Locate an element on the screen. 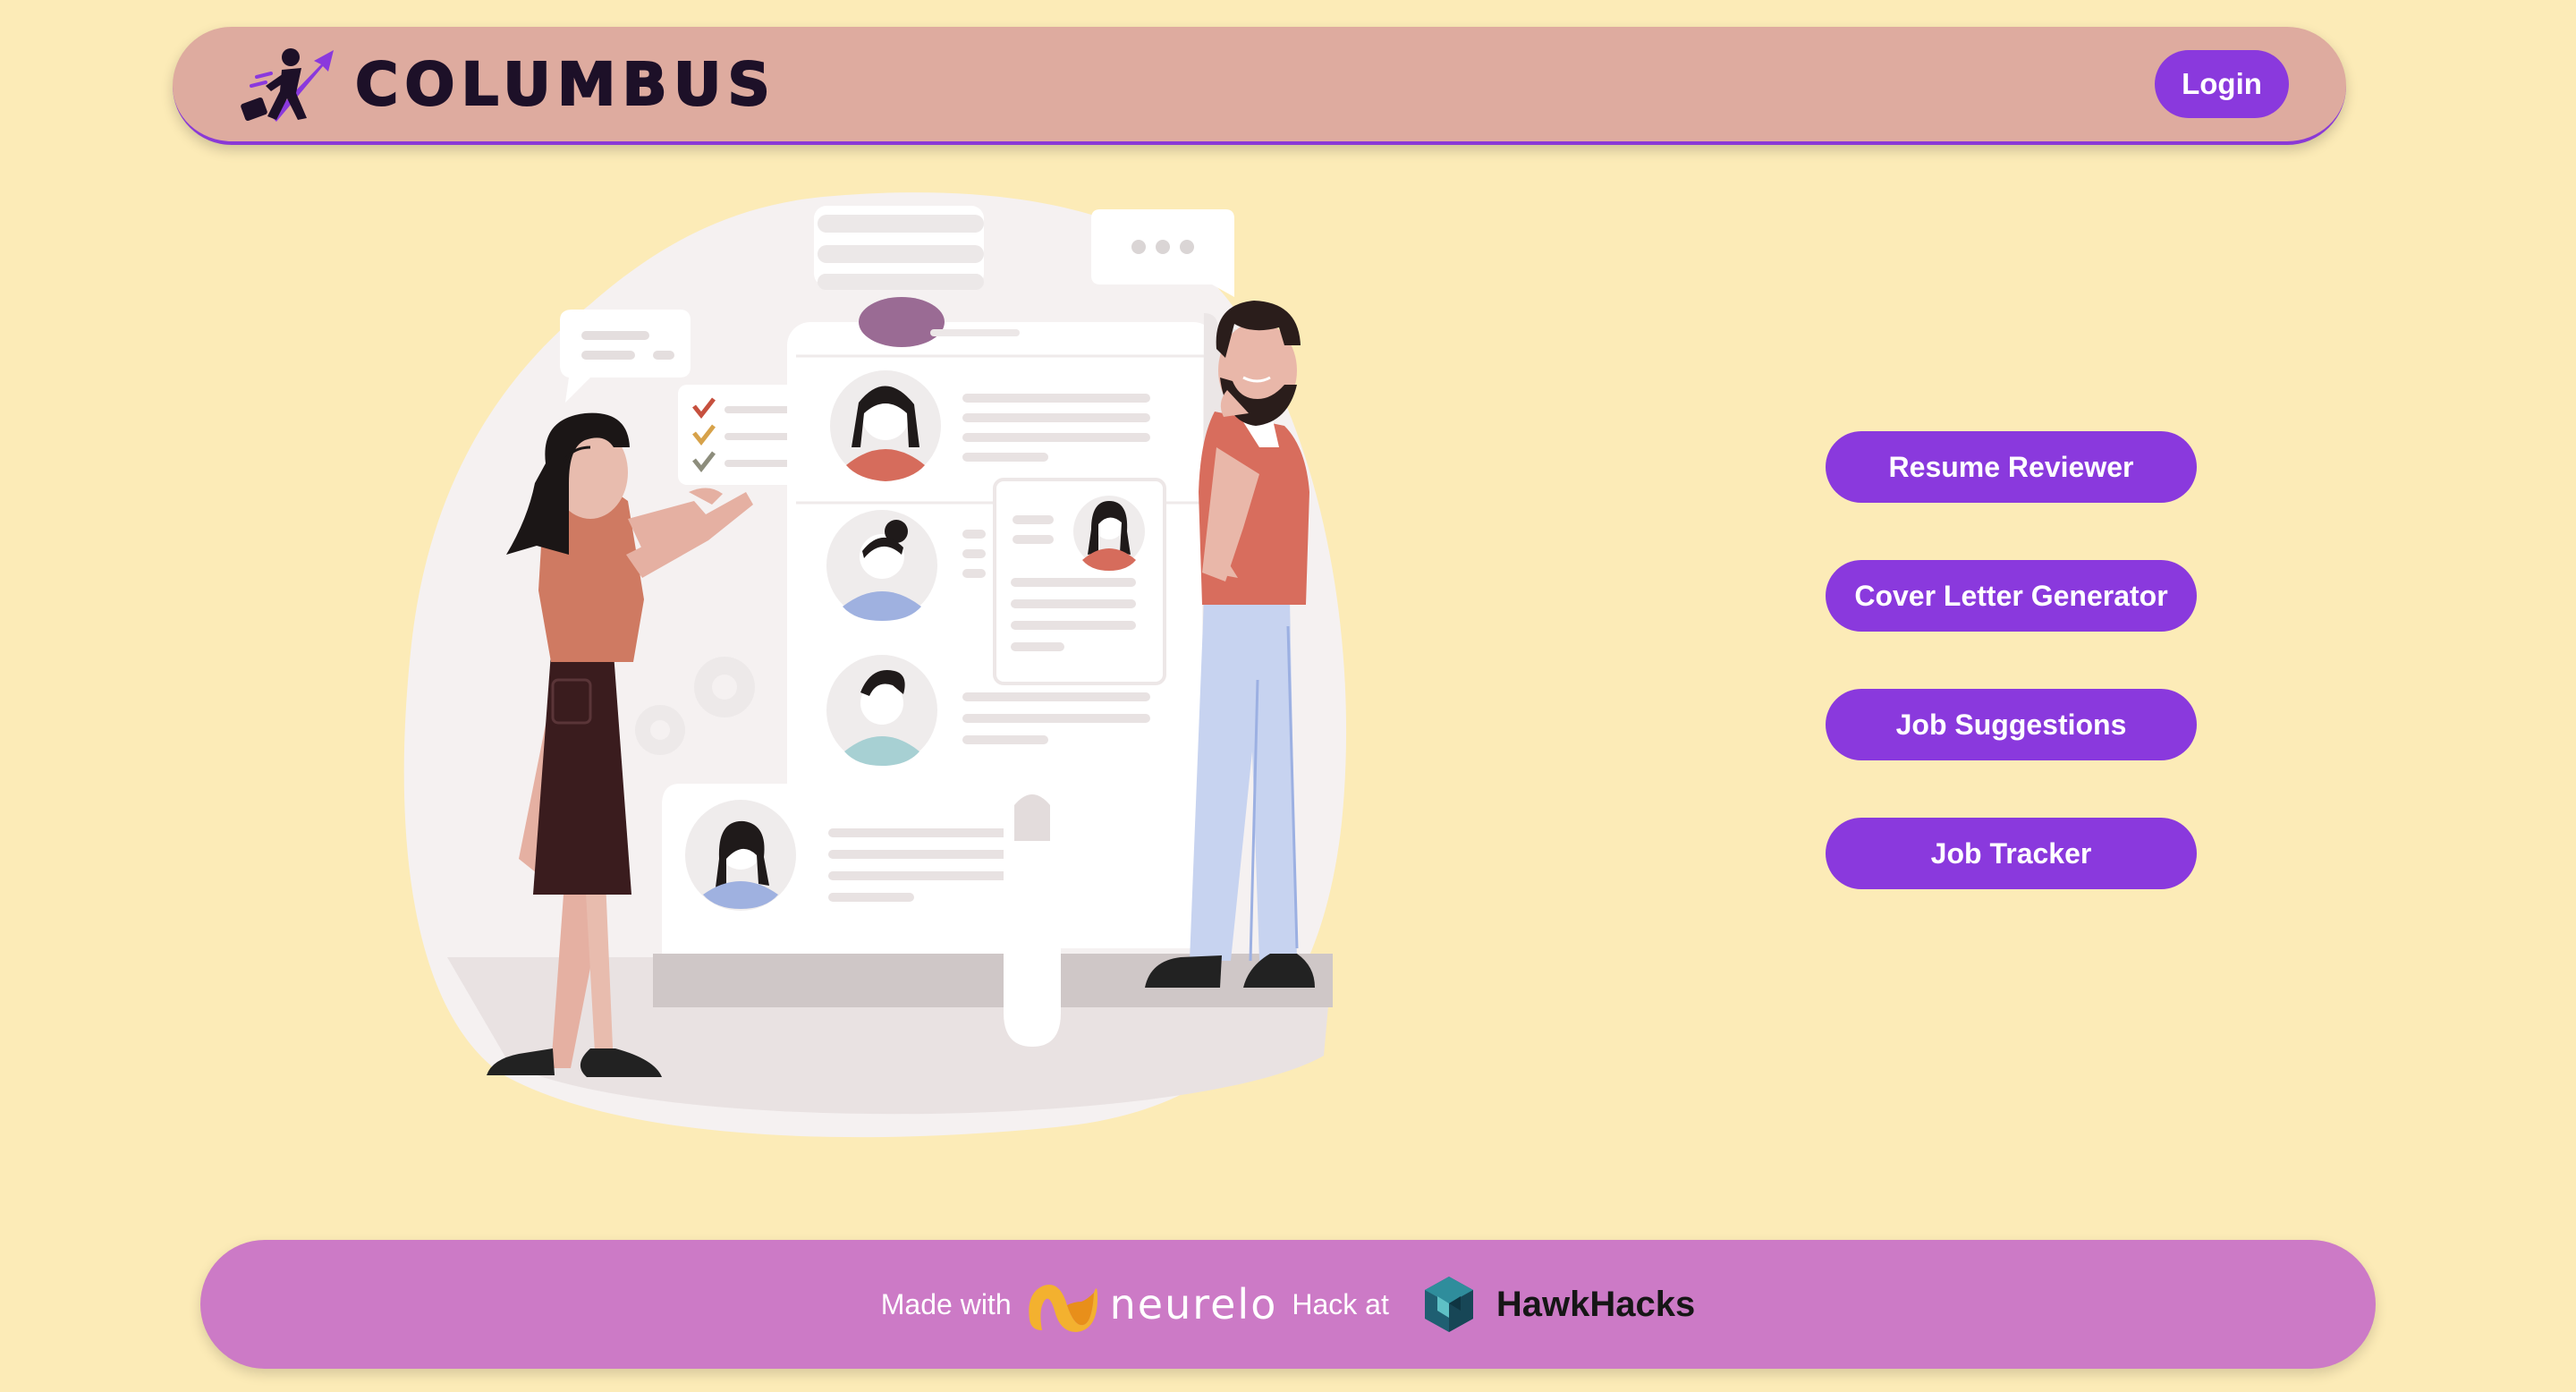 This screenshot has height=1392, width=2576. hawkhacks-name: HawkHacks is located at coordinates (1595, 1305).